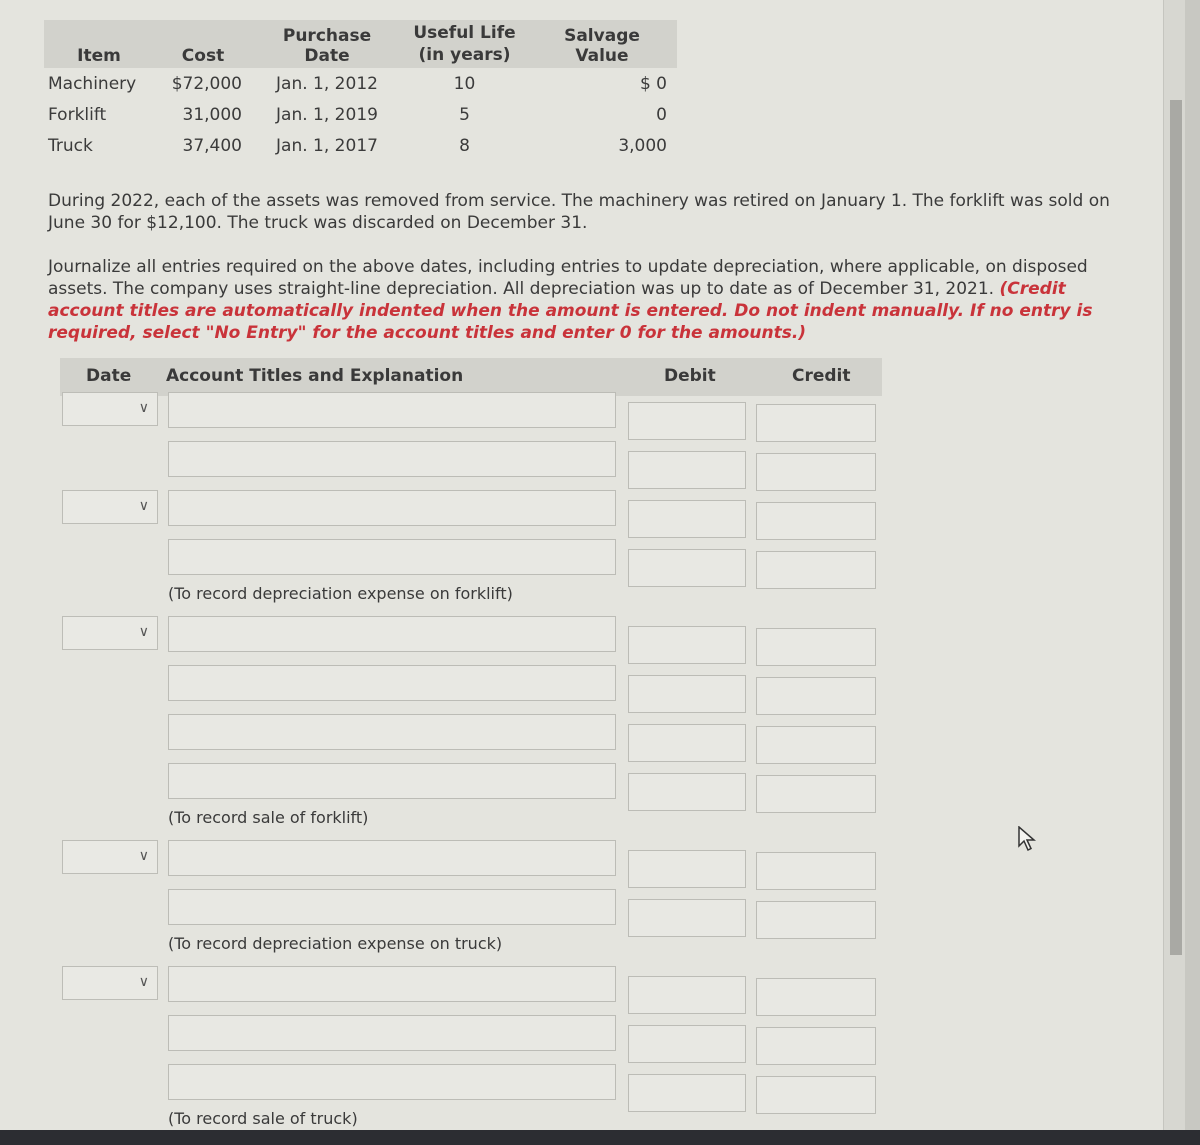 The width and height of the screenshot is (1200, 1145). What do you see at coordinates (1192, 565) in the screenshot?
I see `screen-edge` at bounding box center [1192, 565].